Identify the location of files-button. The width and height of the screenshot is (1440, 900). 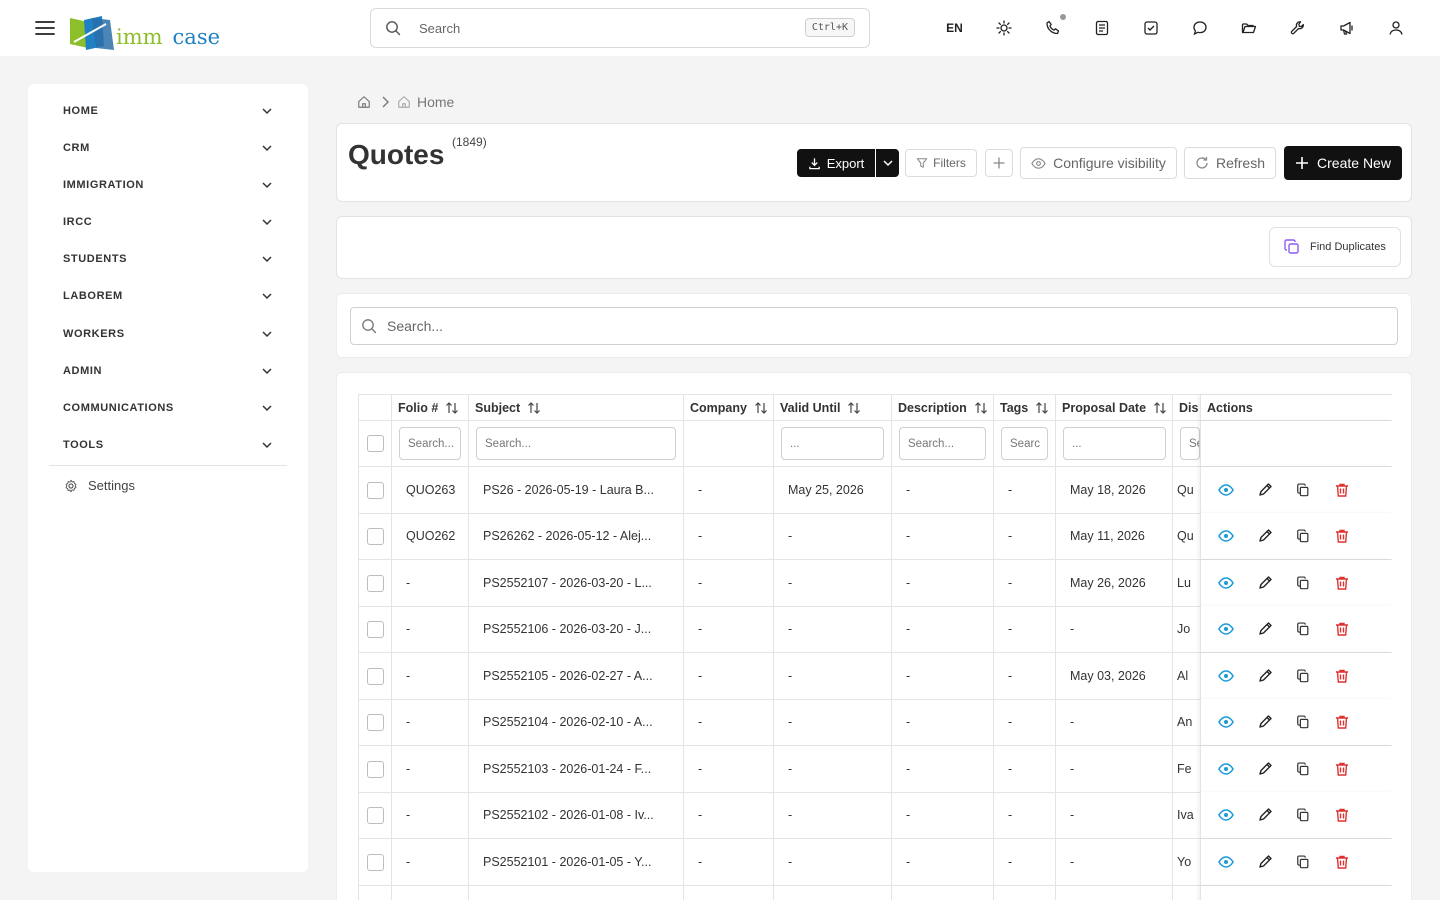
(1248, 28).